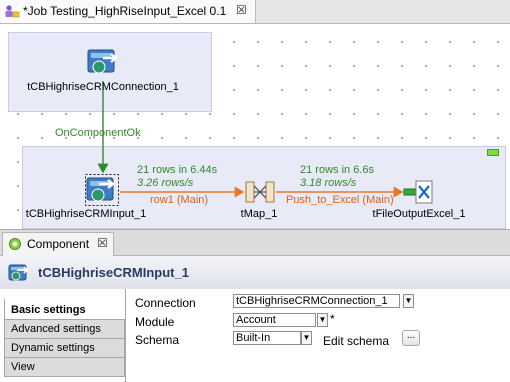 The width and height of the screenshot is (510, 382). Describe the element at coordinates (125, 11) in the screenshot. I see `job-editor-tab-title: *Job Testing_HighRiseInput_Excel 0.1` at that location.